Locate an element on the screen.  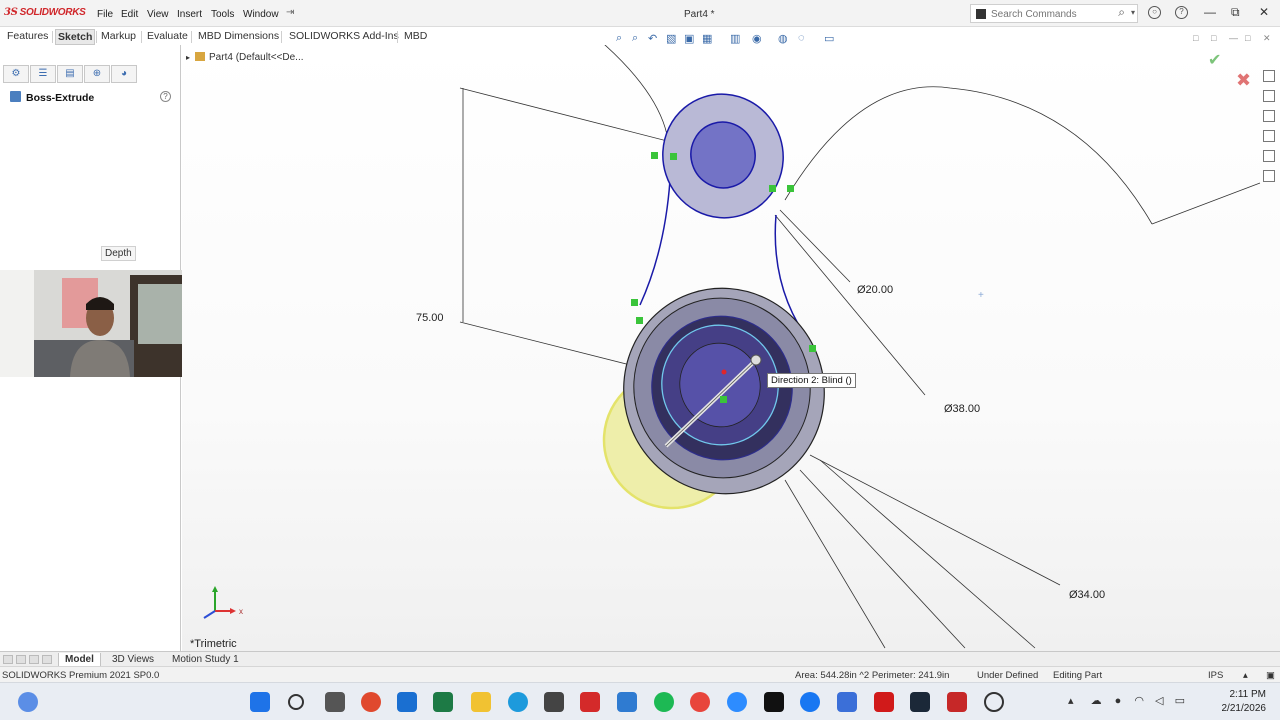
app-stylus-icon is located at coordinates (627, 702).